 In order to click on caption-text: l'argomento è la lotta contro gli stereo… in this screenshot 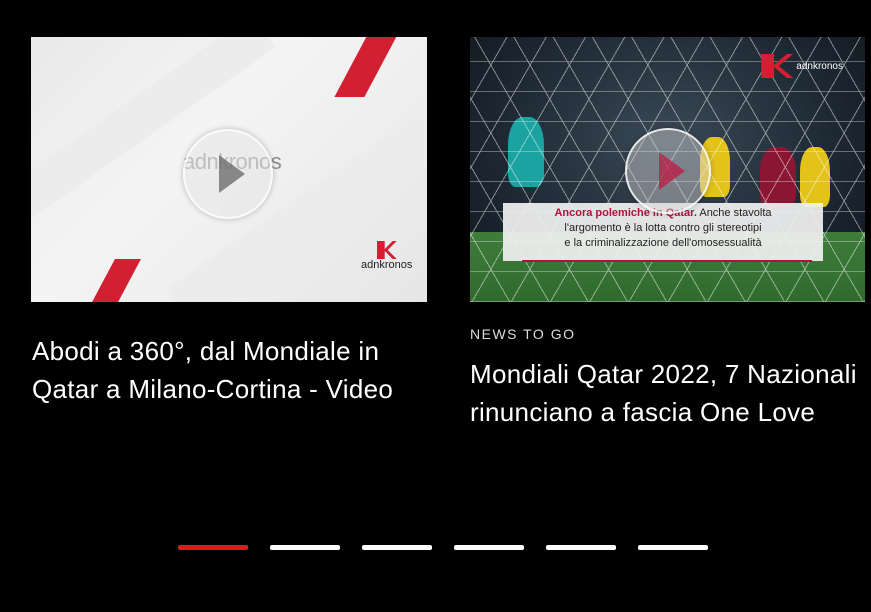, I will do `click(663, 228)`.